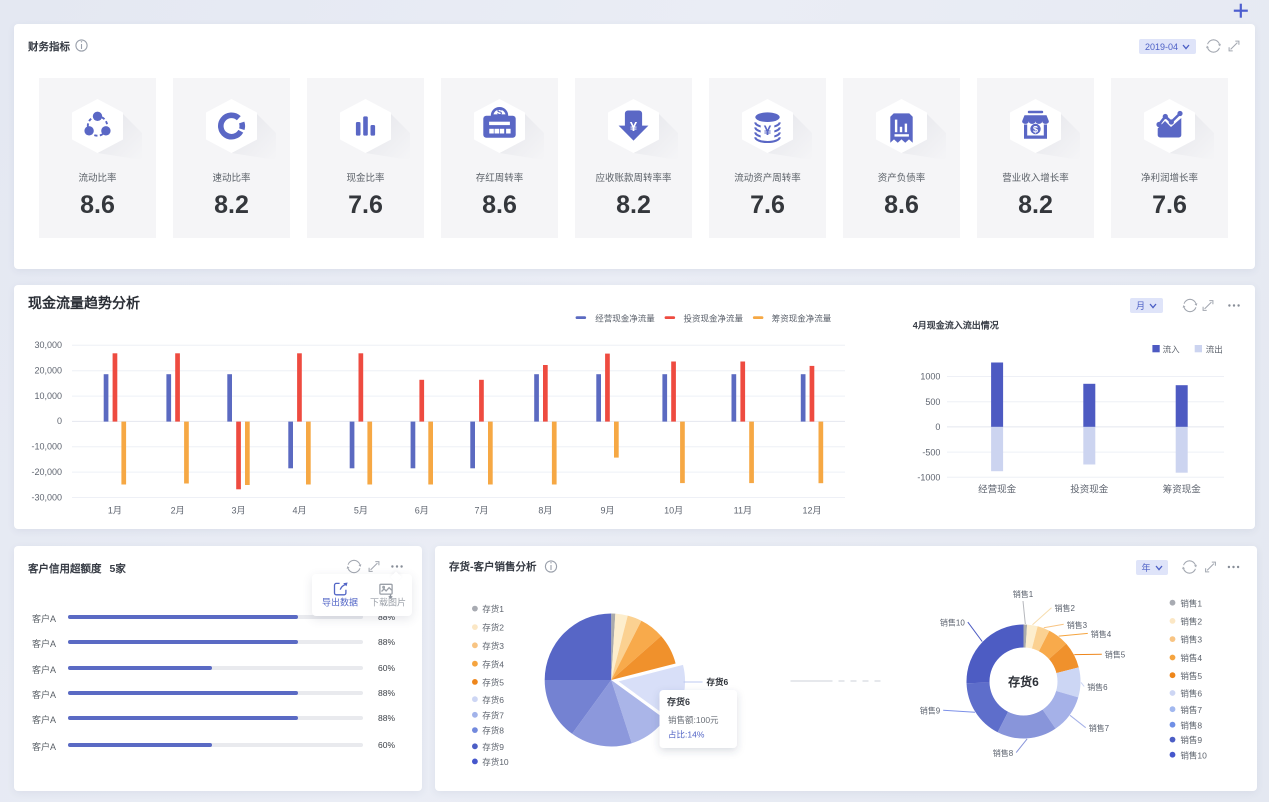 This screenshot has width=1269, height=802. I want to click on svg-text: -20,000, so click(46, 472).